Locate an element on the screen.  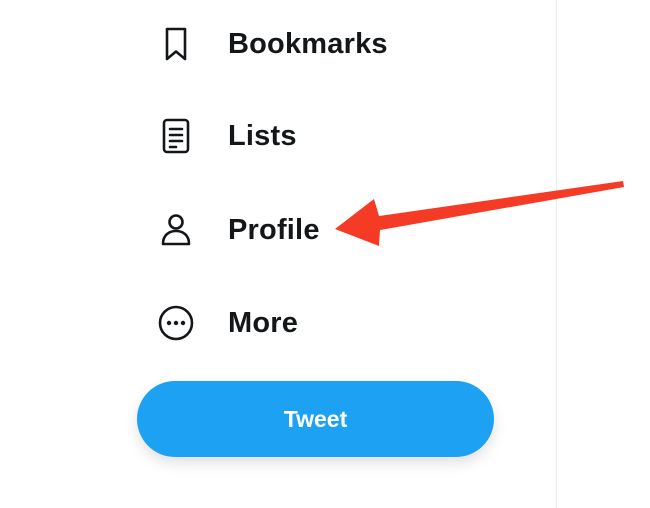
nav-item-bookmarks: Bookmarks is located at coordinates (269, 44).